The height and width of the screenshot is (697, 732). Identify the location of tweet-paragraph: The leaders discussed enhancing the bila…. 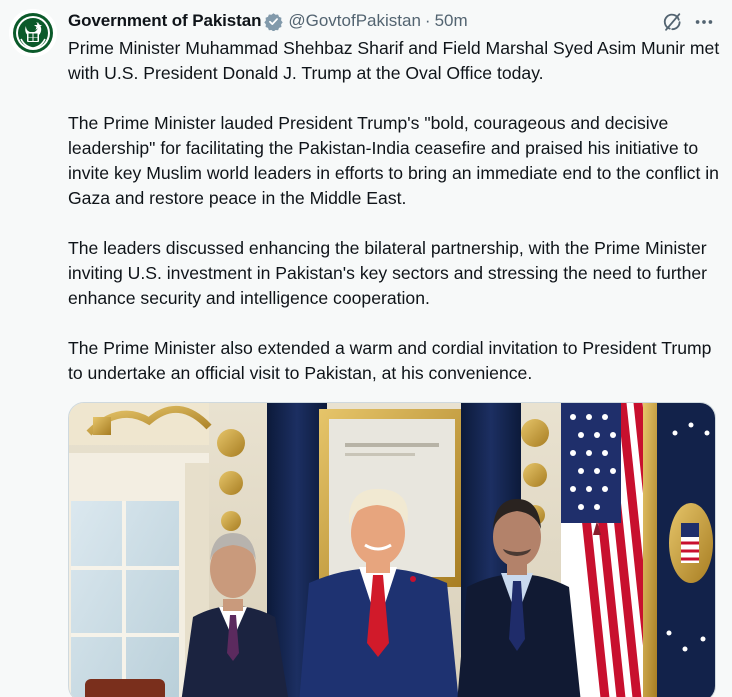
(388, 273).